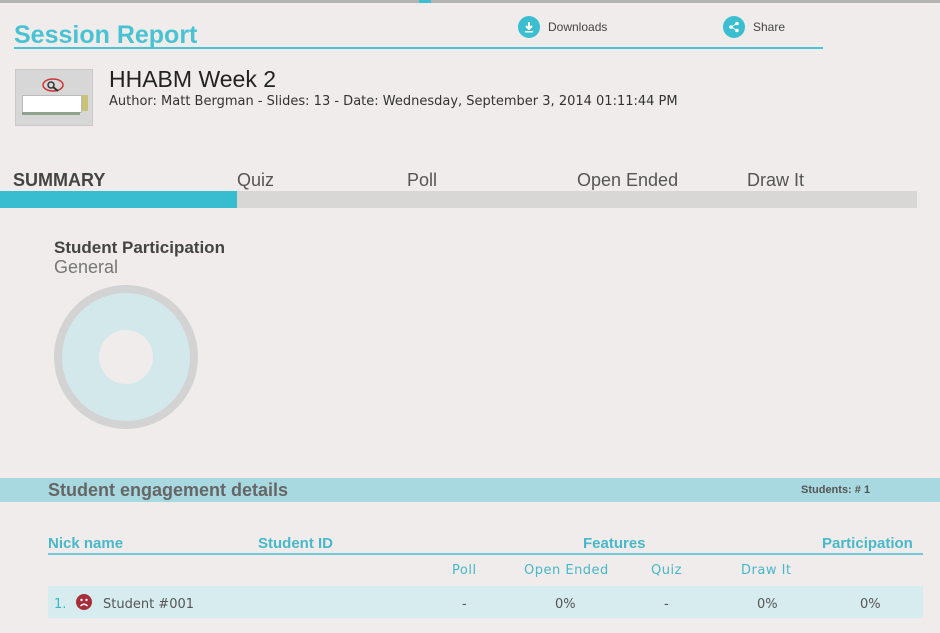 The height and width of the screenshot is (633, 940). I want to click on tab-active-indicator, so click(118, 199).